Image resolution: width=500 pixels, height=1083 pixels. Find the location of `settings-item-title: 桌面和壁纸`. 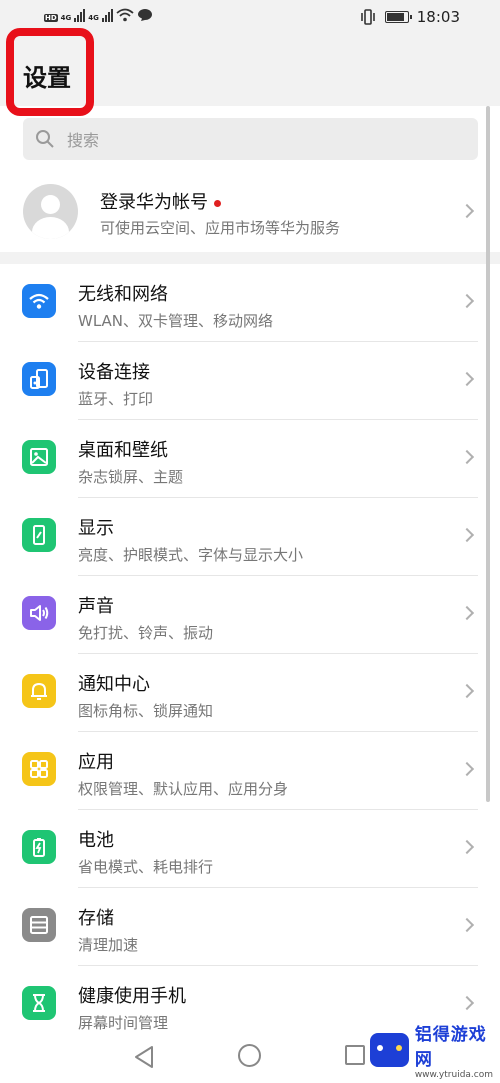

settings-item-title: 桌面和壁纸 is located at coordinates (123, 450).